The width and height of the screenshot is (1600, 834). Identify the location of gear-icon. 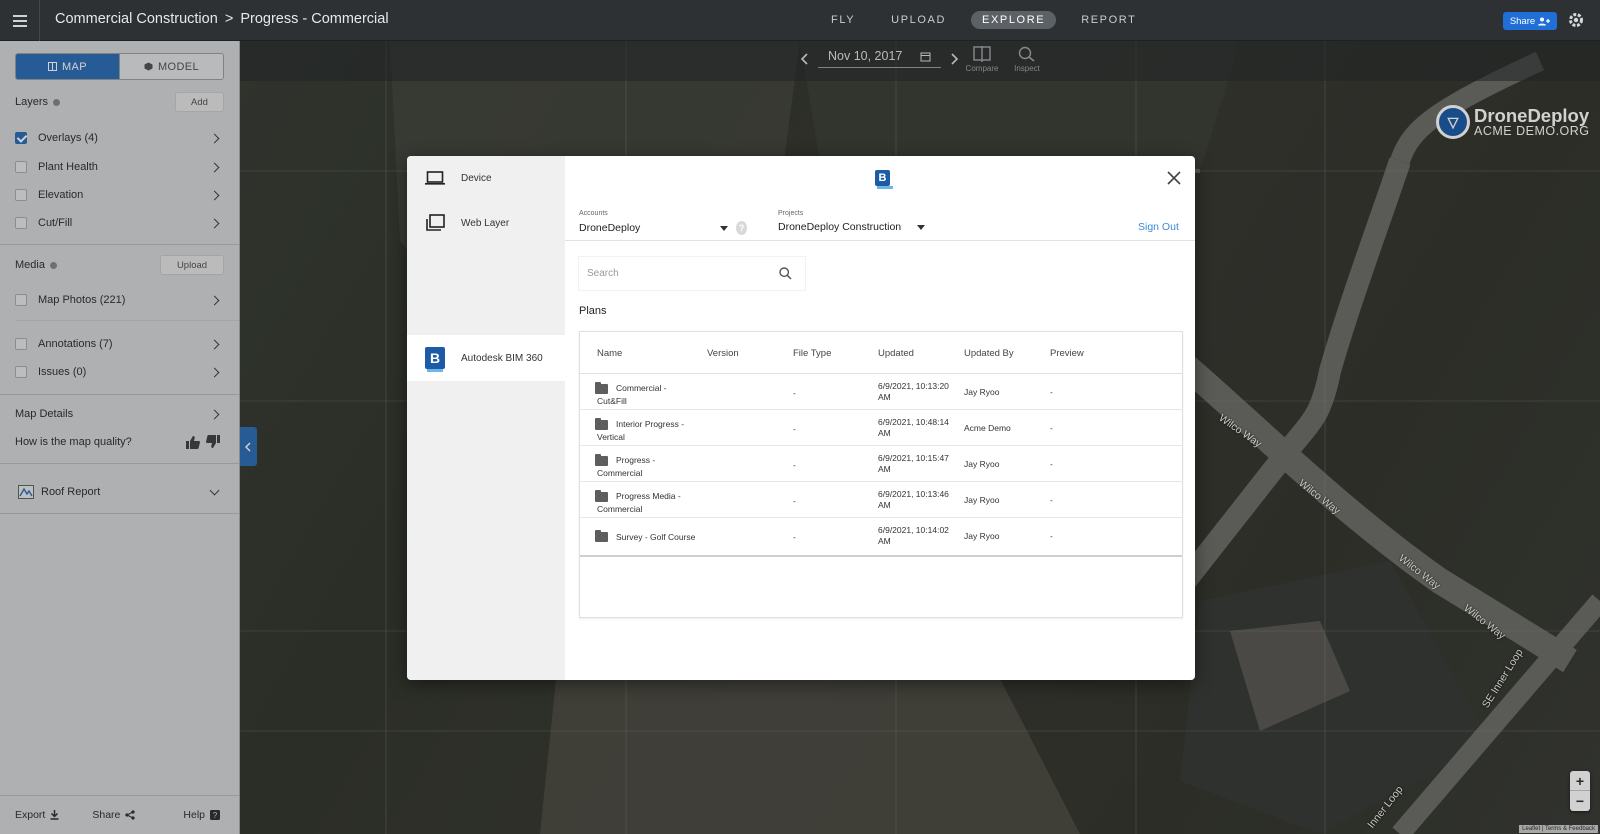
(1576, 20).